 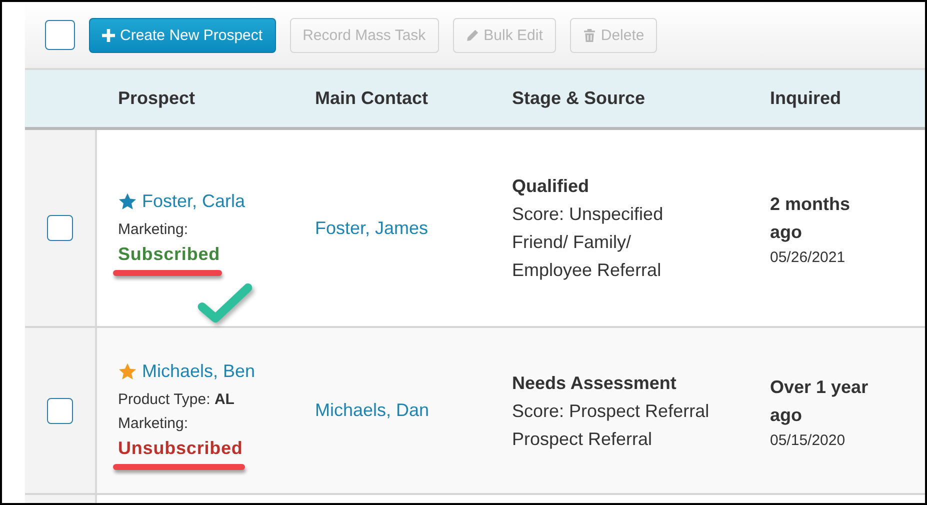 What do you see at coordinates (805, 98) in the screenshot?
I see `column-header: Inquired` at bounding box center [805, 98].